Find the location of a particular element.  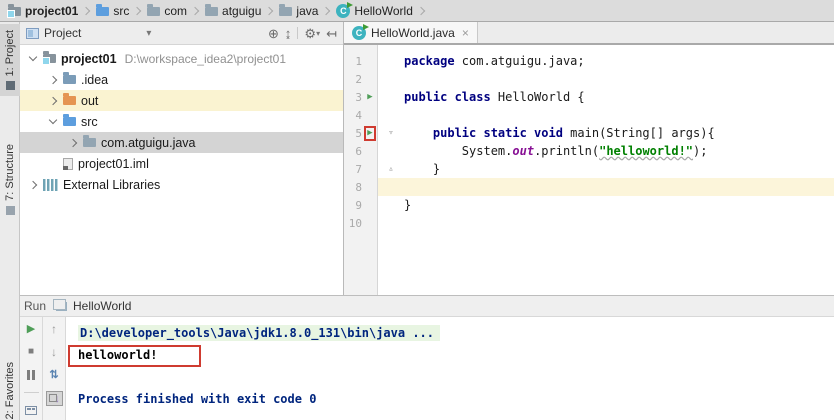

project-path: D:\workspace_idea2\project01 is located at coordinates (205, 58).